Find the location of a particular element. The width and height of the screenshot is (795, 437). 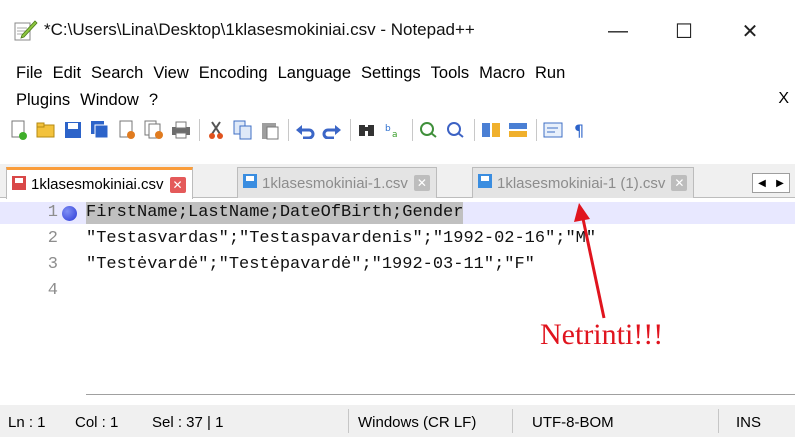

line-number: 1 is located at coordinates (52, 212).